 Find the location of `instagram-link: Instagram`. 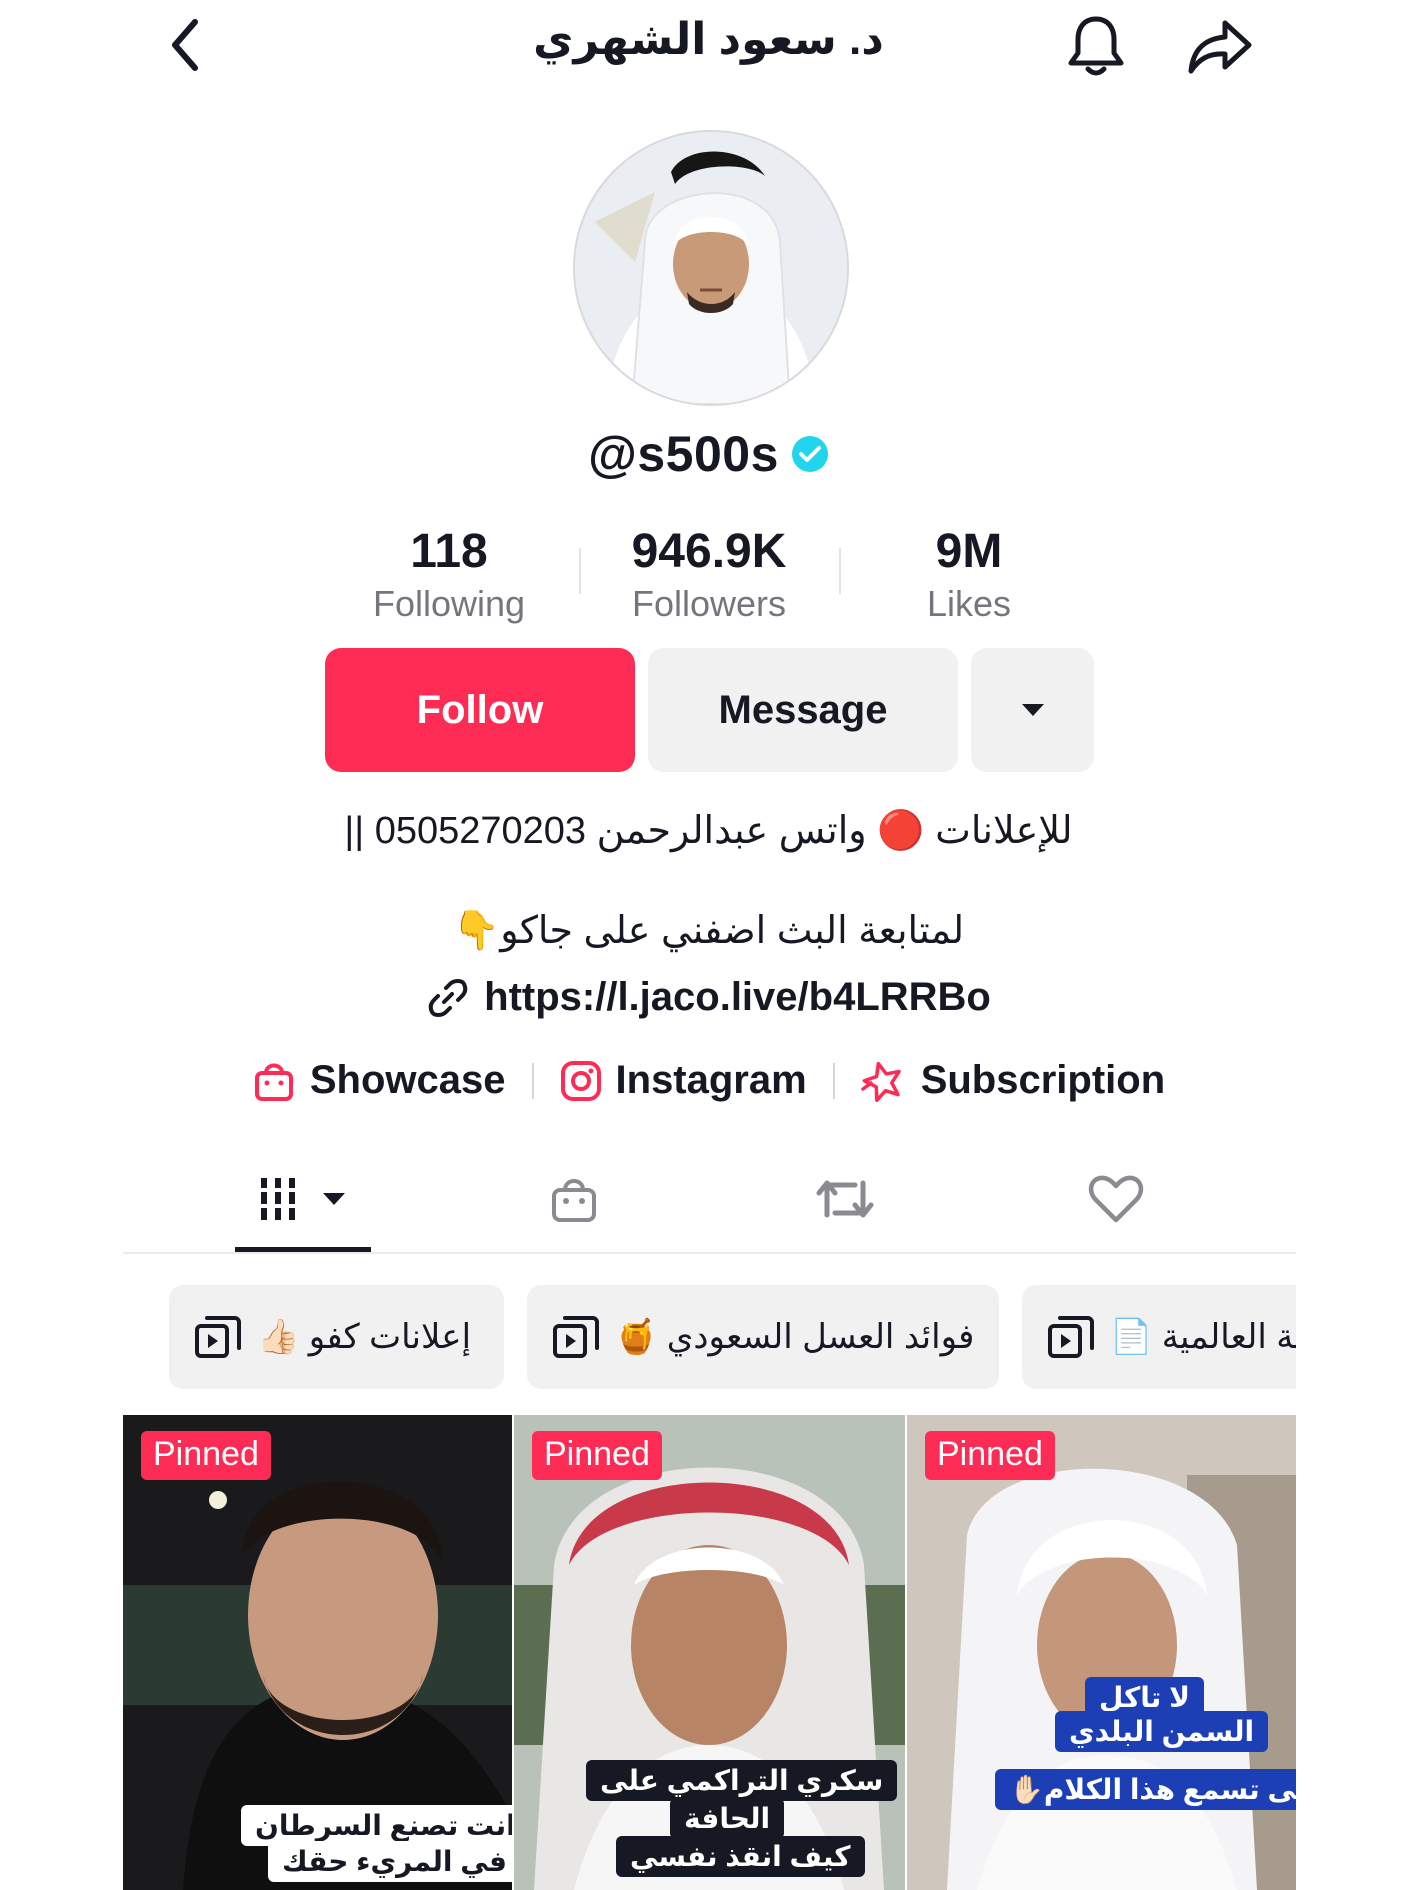

instagram-link: Instagram is located at coordinates (683, 1080).